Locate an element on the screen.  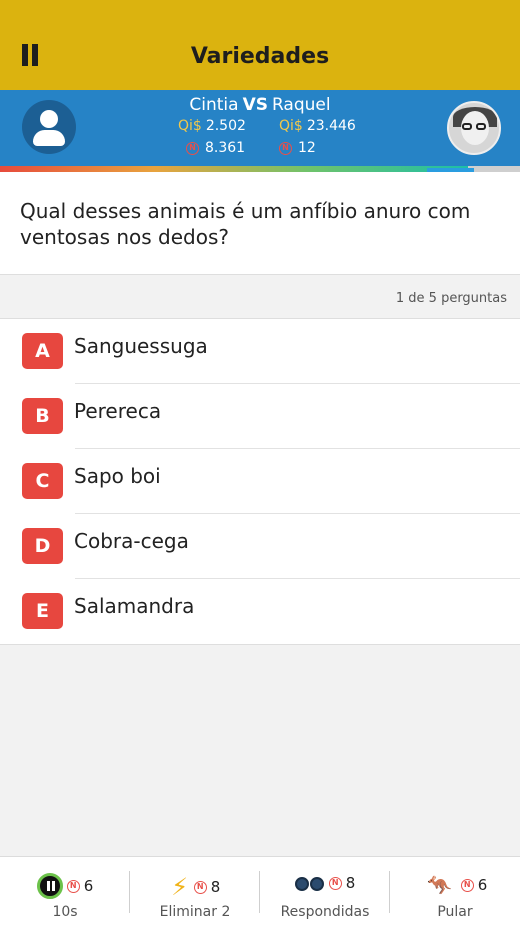
answer-option-c: C Sapo boi is located at coordinates (260, 481).